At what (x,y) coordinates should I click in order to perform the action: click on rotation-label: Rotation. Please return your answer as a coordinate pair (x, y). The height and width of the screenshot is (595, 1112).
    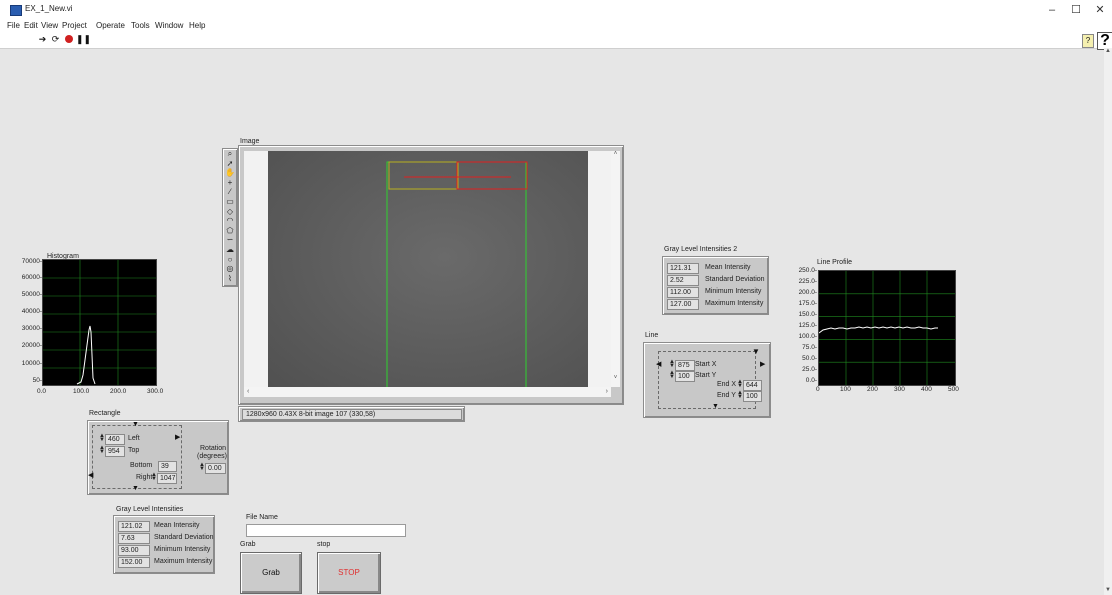
    Looking at the image, I should click on (213, 448).